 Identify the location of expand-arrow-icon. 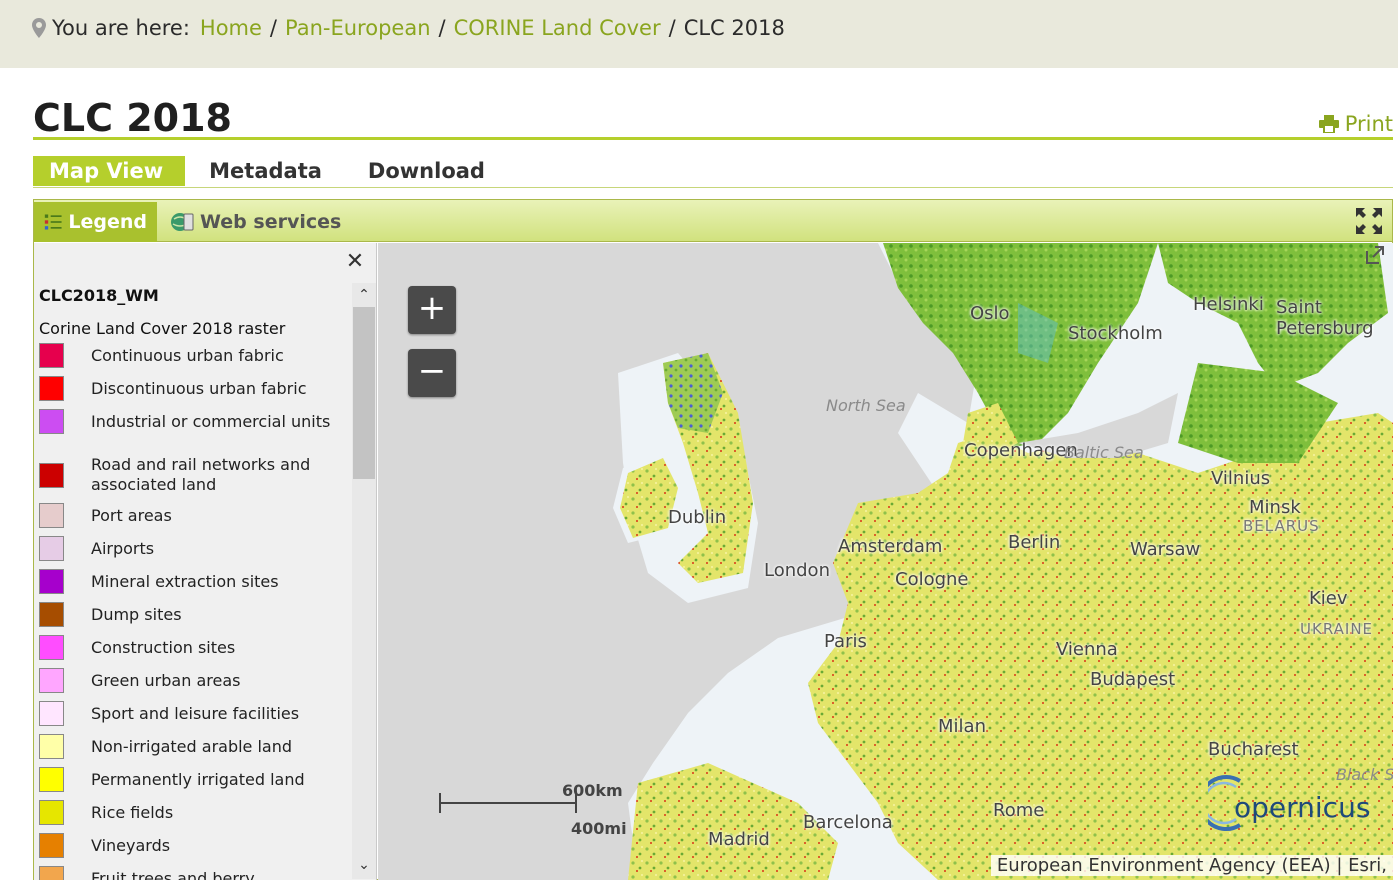
(1375, 255).